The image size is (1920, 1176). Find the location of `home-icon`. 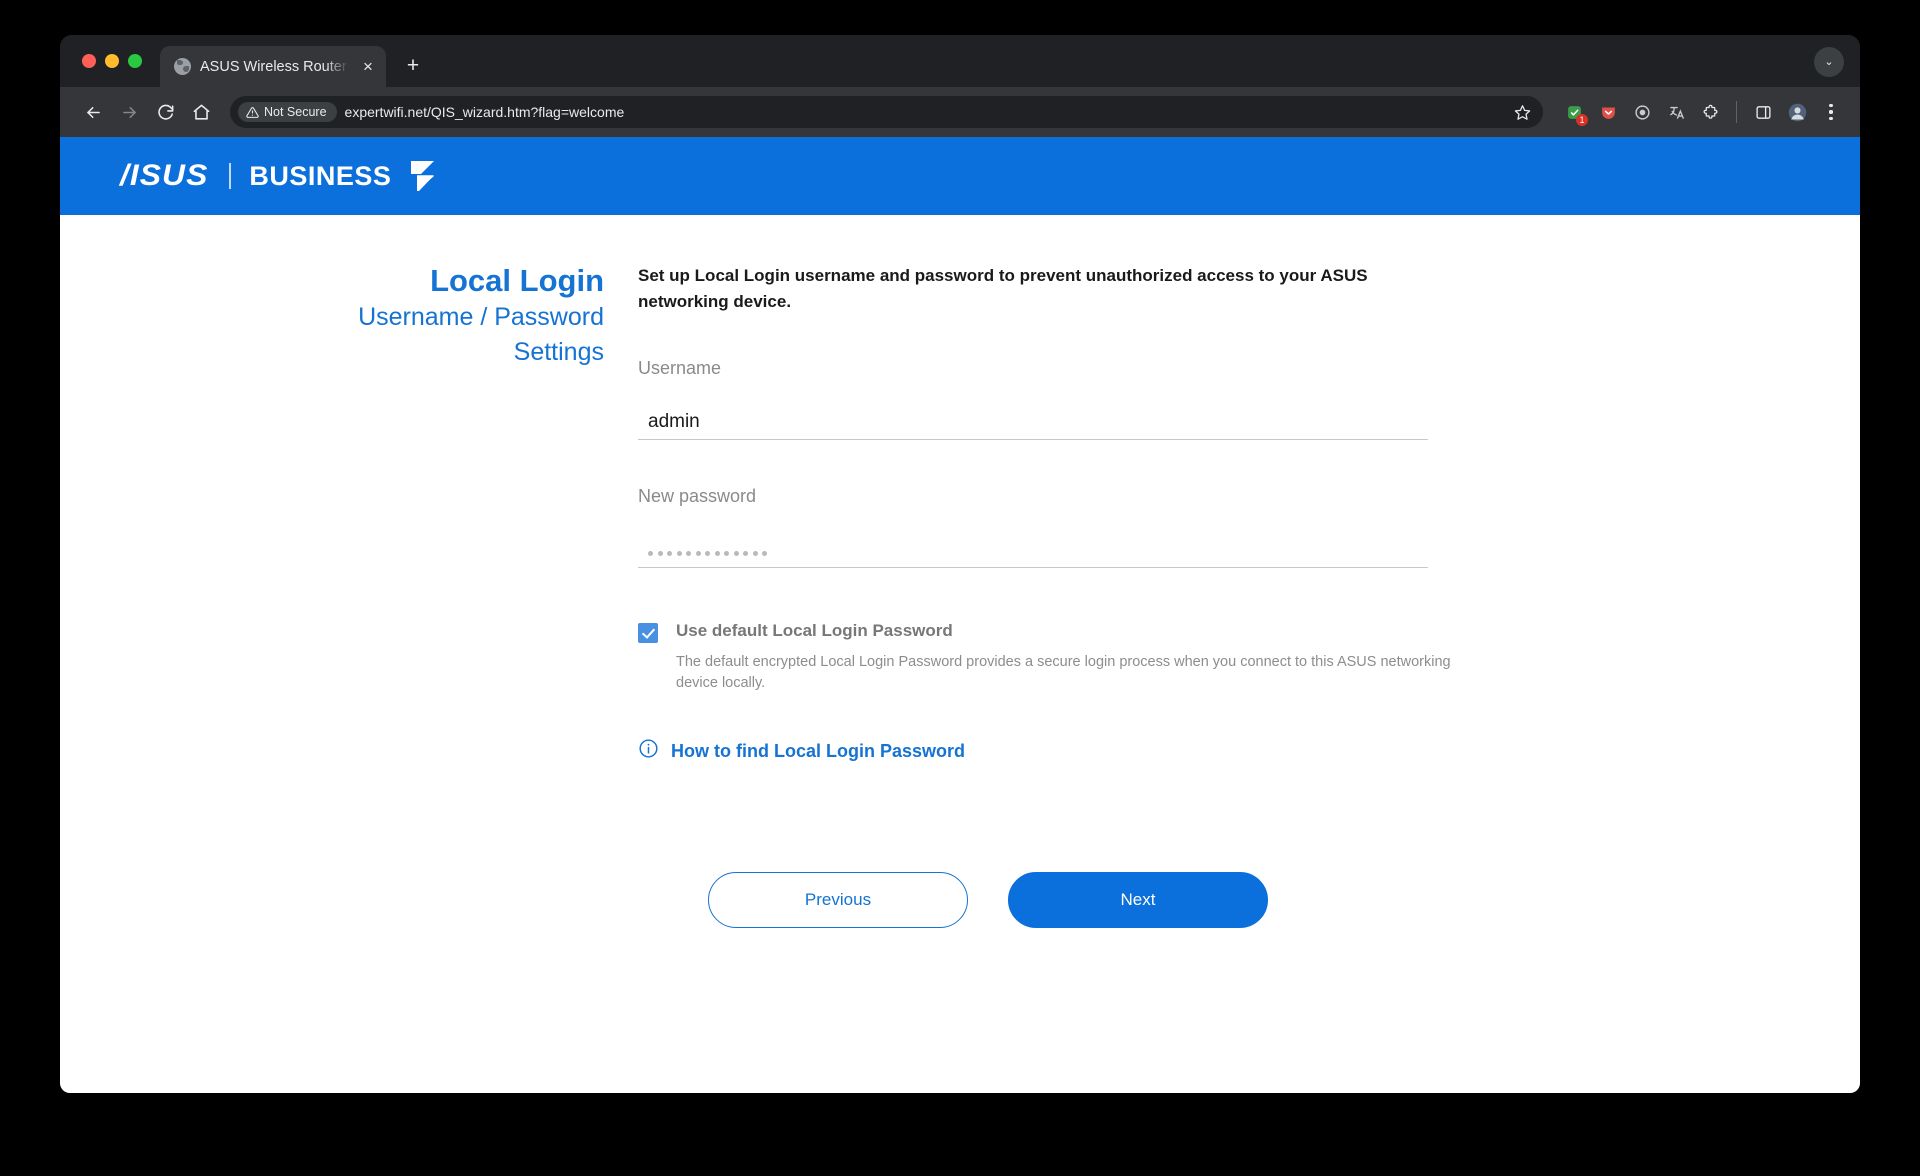

home-icon is located at coordinates (201, 112).